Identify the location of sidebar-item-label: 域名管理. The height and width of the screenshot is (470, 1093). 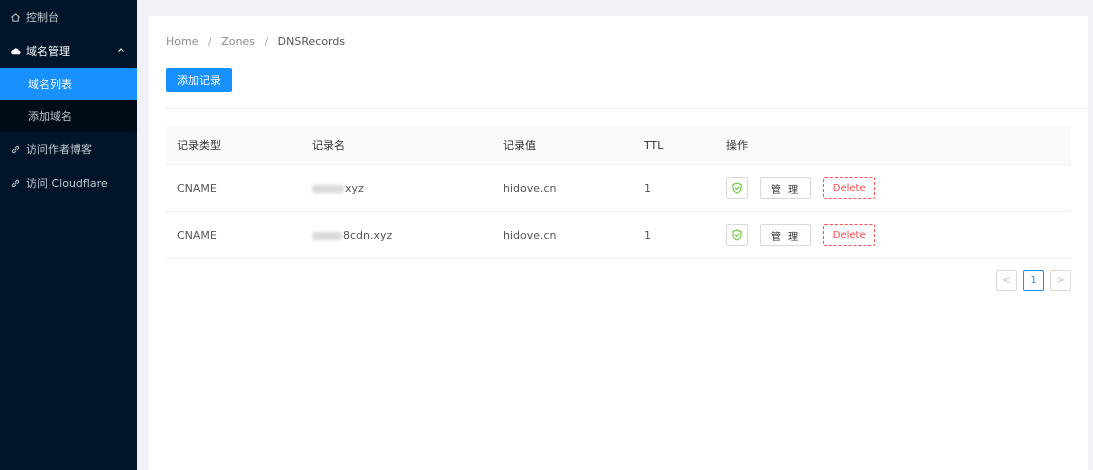
(48, 51).